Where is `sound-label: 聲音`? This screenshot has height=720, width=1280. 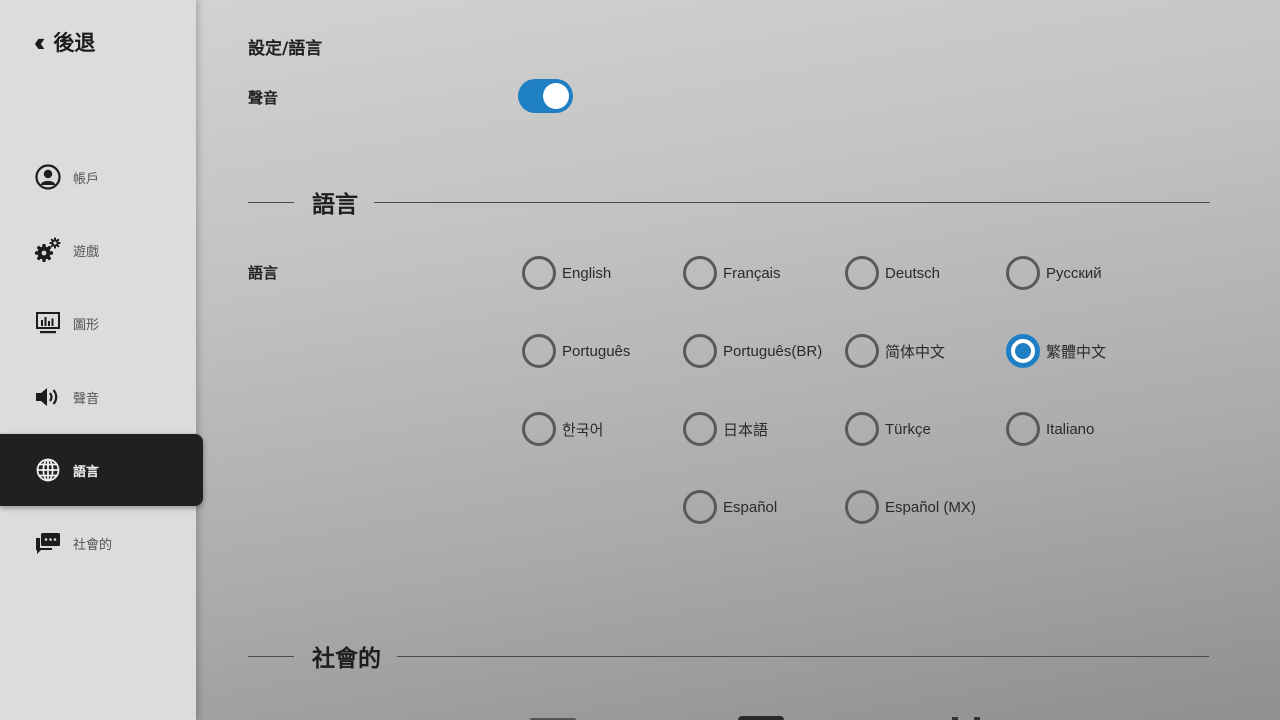
sound-label: 聲音 is located at coordinates (263, 98).